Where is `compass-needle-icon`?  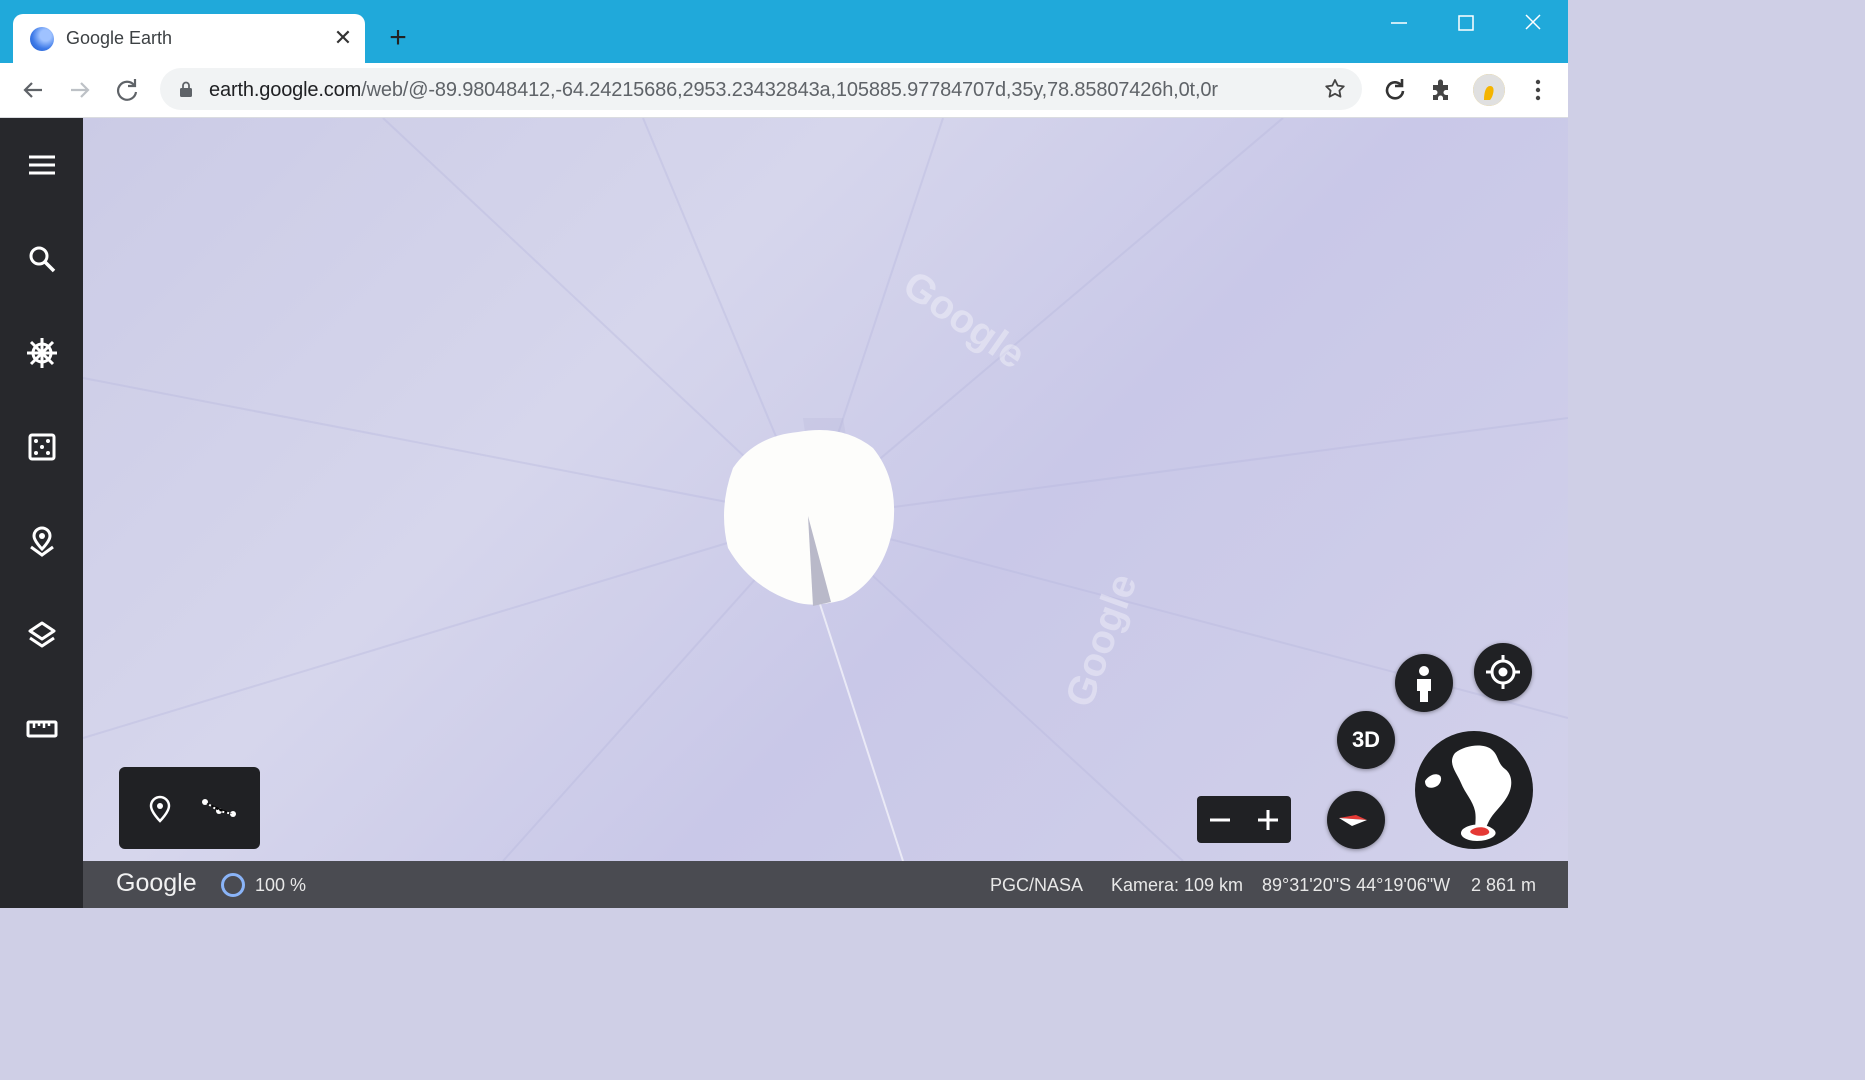 compass-needle-icon is located at coordinates (1353, 820).